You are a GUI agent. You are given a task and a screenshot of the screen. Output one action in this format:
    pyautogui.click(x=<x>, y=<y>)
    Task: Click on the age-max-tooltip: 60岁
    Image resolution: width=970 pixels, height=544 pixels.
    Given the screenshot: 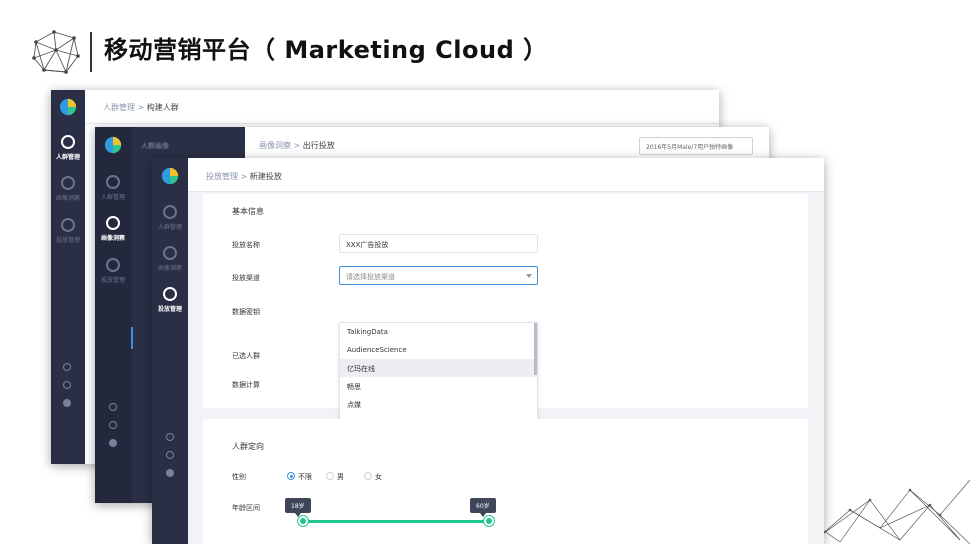 What is the action you would take?
    pyautogui.click(x=483, y=507)
    